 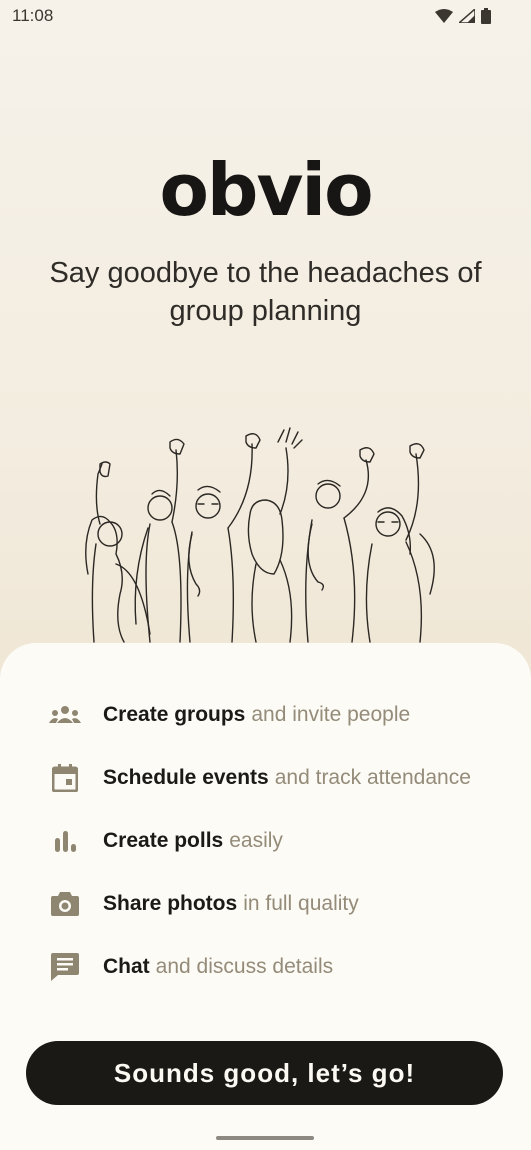 I want to click on chat-icon, so click(x=65, y=967).